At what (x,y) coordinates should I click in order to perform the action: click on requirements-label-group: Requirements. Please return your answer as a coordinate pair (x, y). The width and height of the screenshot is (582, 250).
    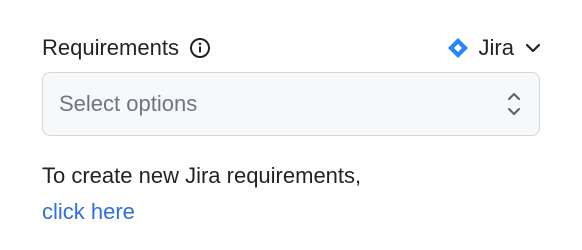
    Looking at the image, I should click on (126, 48).